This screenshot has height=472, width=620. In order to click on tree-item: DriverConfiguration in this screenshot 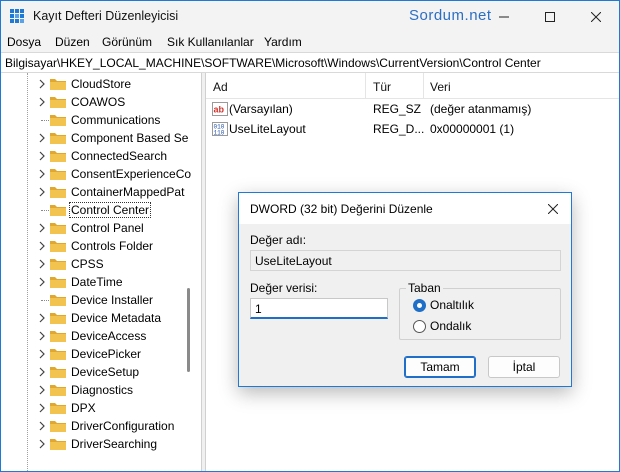, I will do `click(96, 426)`.